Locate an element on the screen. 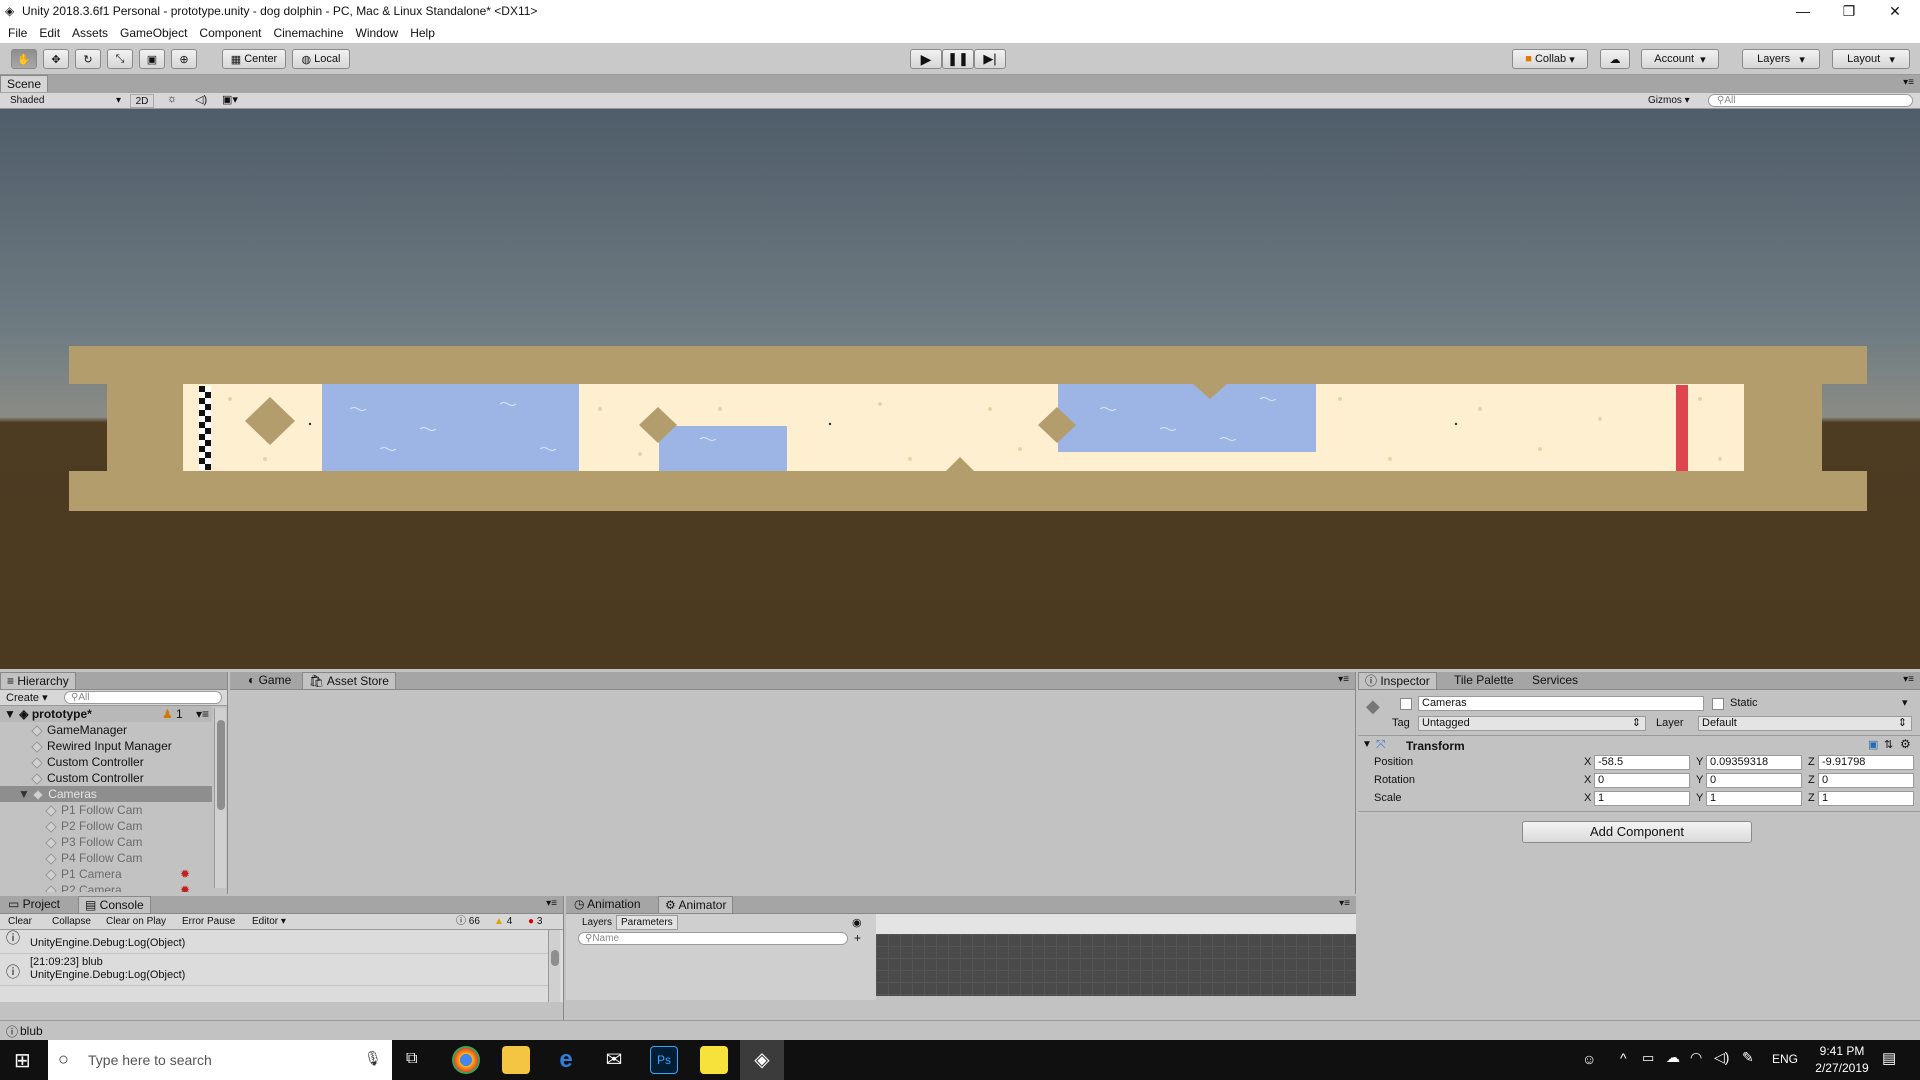 Image resolution: width=1920 pixels, height=1080 pixels. help-icon: ▣ is located at coordinates (1873, 744).